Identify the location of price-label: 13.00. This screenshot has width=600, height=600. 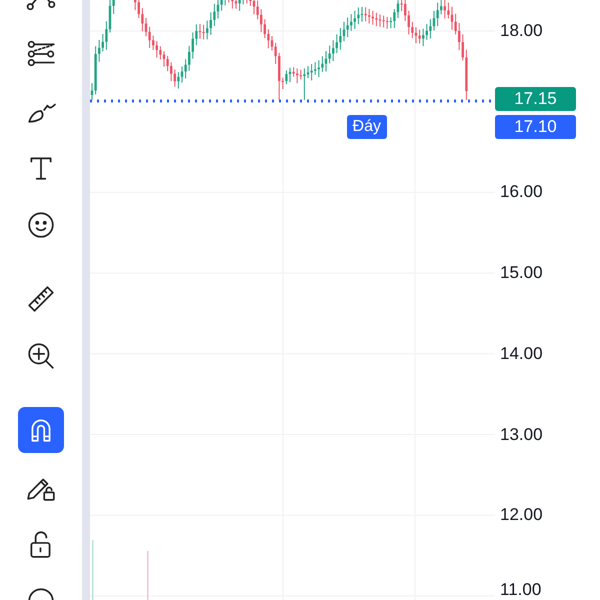
(521, 434).